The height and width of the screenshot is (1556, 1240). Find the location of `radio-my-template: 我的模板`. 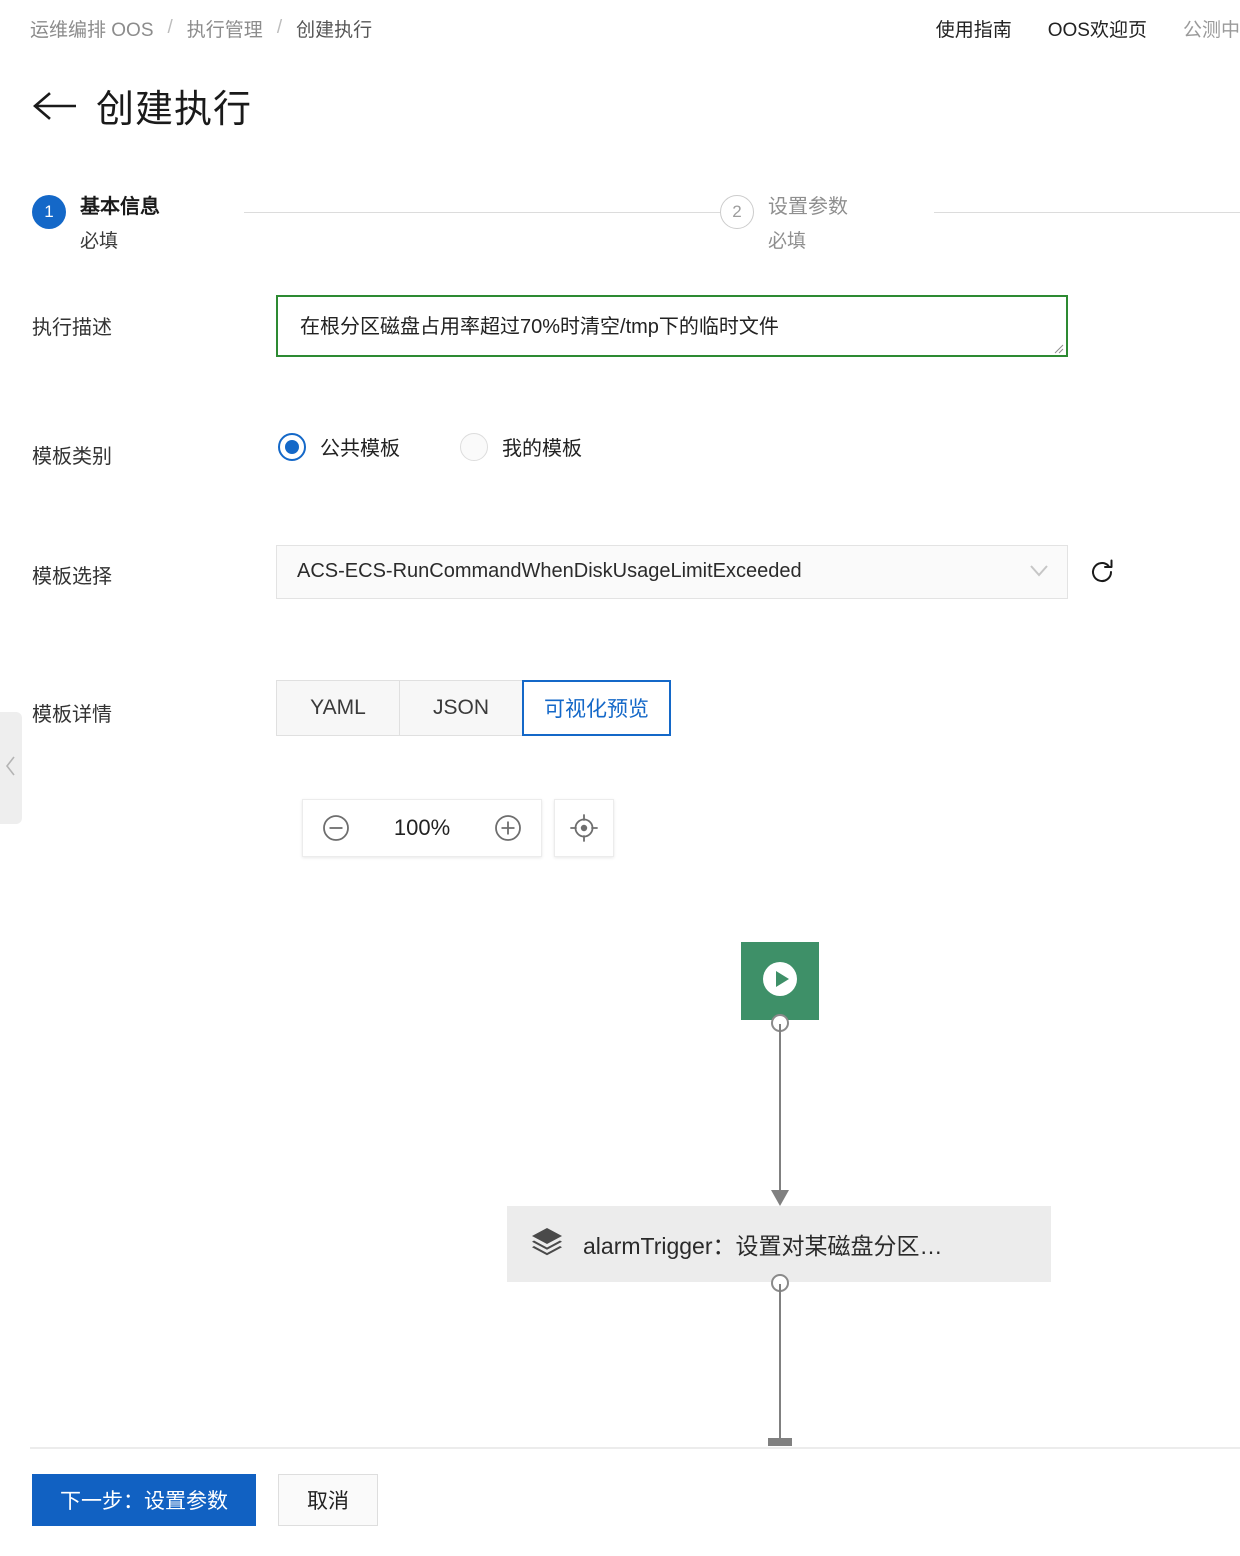

radio-my-template: 我的模板 is located at coordinates (521, 446).